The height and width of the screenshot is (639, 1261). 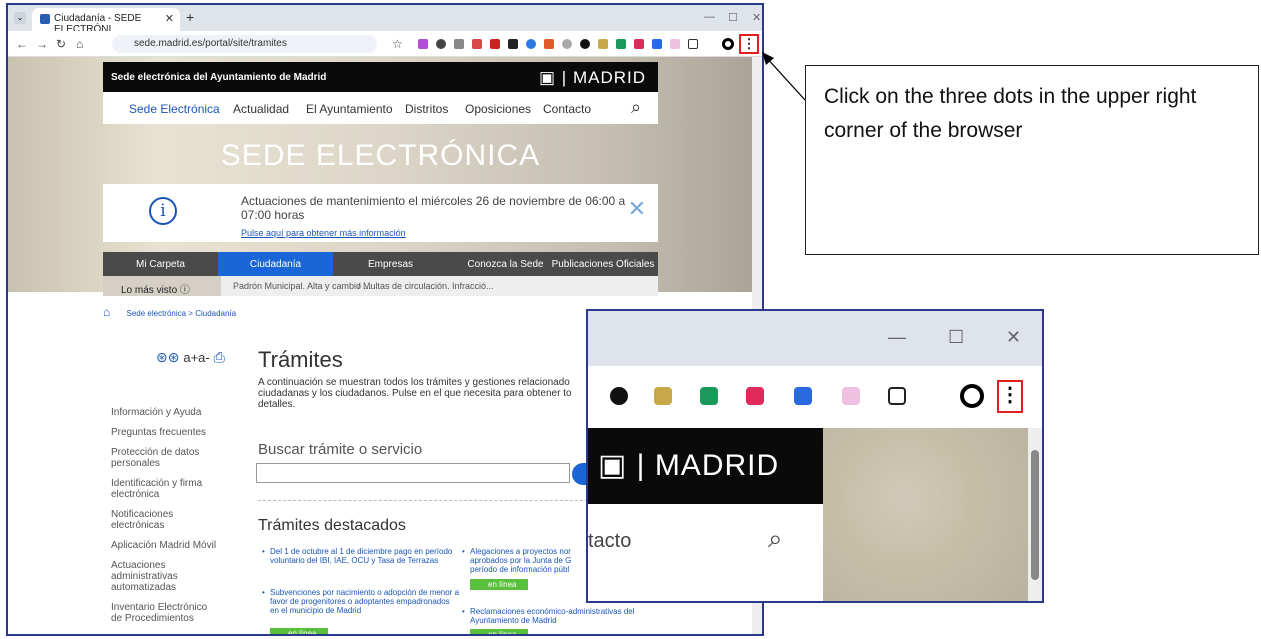 I want to click on arrow-annotation, so click(x=784, y=76).